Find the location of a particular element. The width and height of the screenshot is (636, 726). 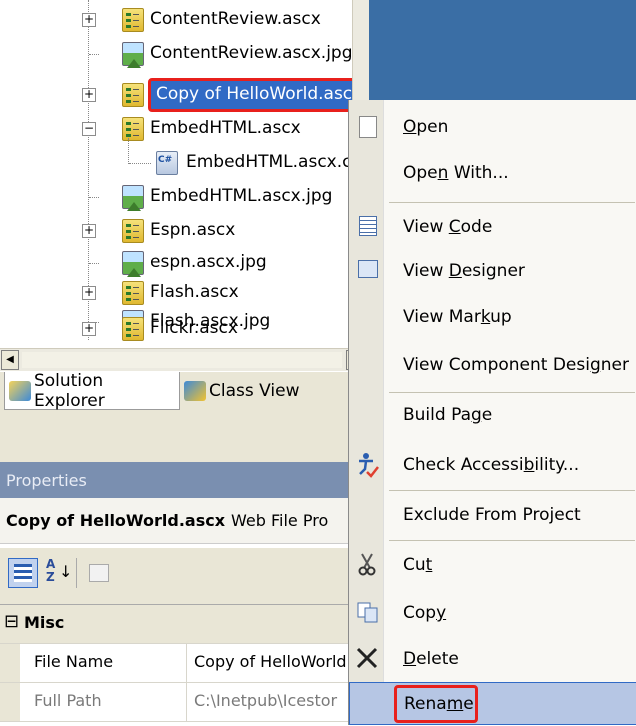

tree-item-contentreview-ascx: + ContentReview.ascx is located at coordinates (176, 20).